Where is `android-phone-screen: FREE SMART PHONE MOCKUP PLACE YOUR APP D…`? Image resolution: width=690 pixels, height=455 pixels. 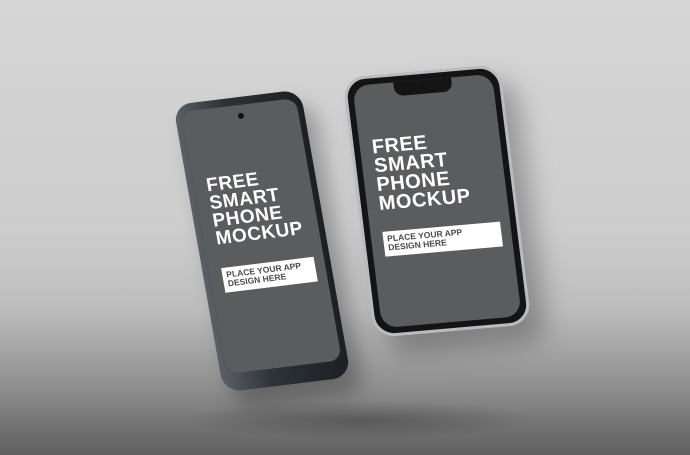
android-phone-screen: FREE SMART PHONE MOCKUP PLACE YOUR APP D… is located at coordinates (261, 236).